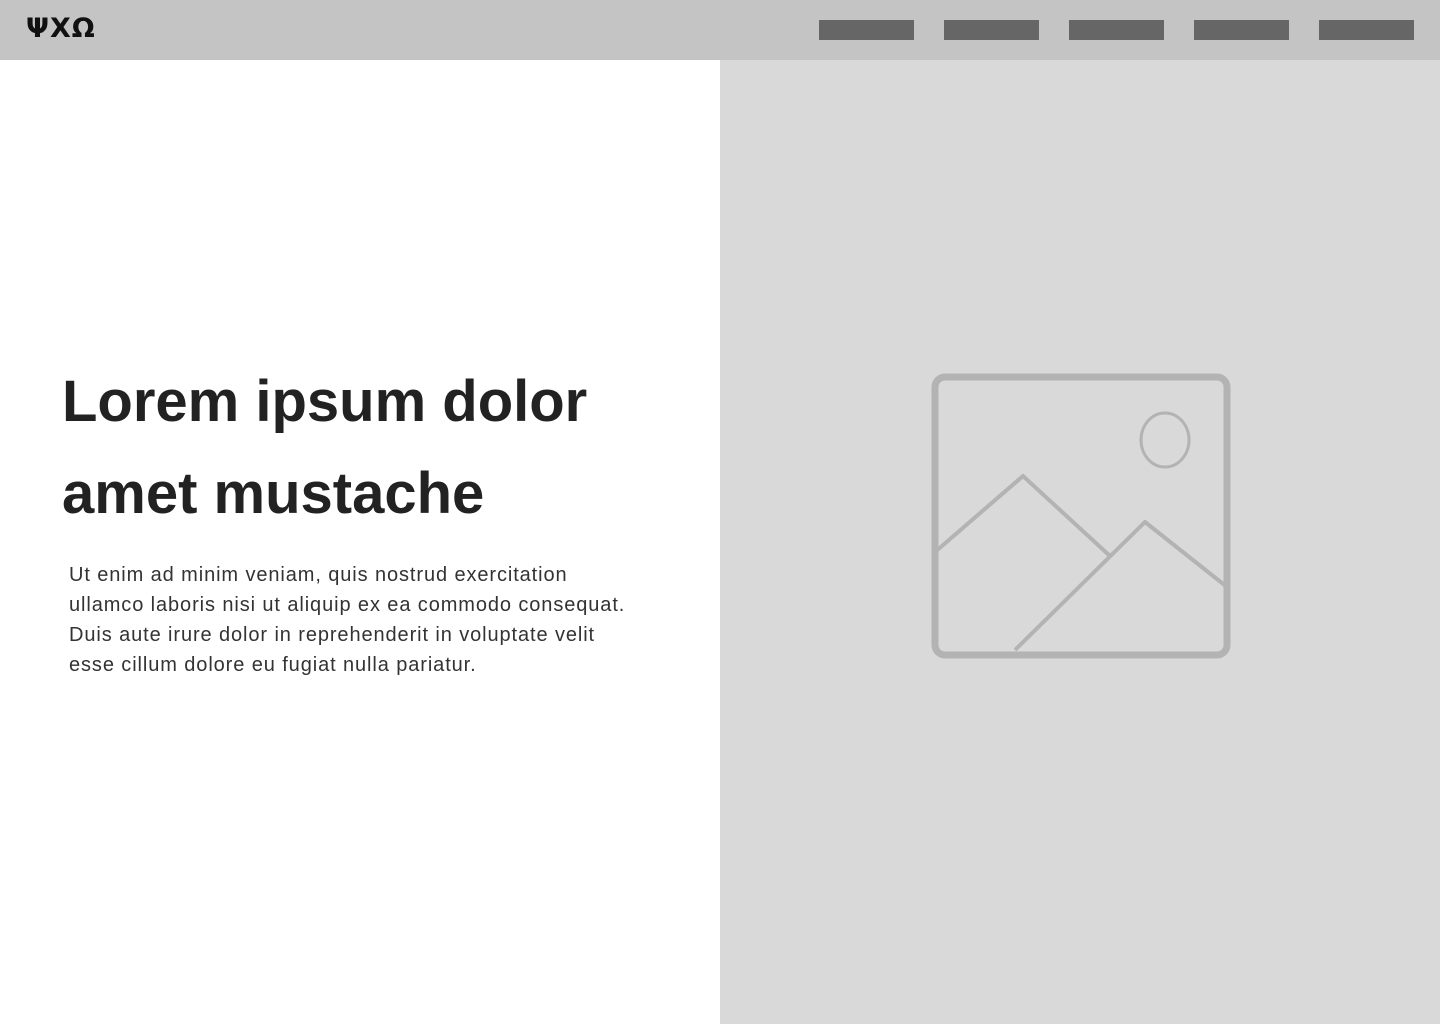  Describe the element at coordinates (273, 493) in the screenshot. I see `hero-title-line-2: amet mustache` at that location.